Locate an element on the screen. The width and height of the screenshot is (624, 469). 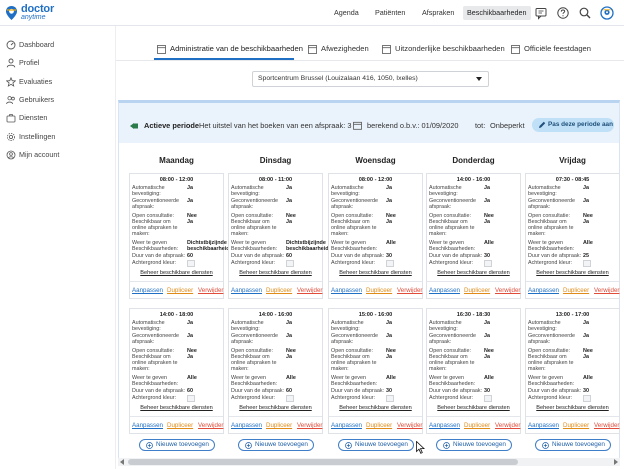
sidebar-item-dashboard: Dashboard is located at coordinates (58, 45).